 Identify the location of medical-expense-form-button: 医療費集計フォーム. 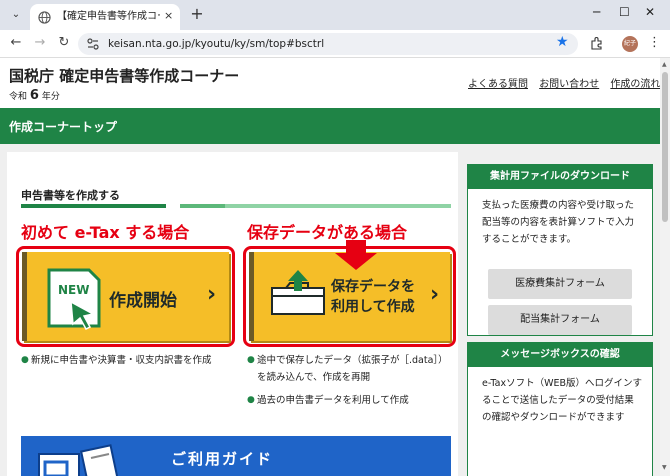
(560, 284).